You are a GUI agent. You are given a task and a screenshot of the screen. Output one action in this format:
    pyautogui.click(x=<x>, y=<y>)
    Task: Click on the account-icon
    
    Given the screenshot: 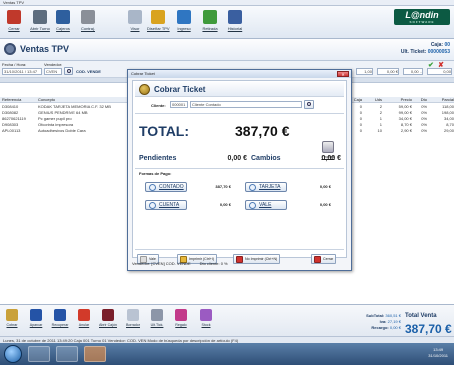 What is the action you would take?
    pyautogui.click(x=152, y=205)
    